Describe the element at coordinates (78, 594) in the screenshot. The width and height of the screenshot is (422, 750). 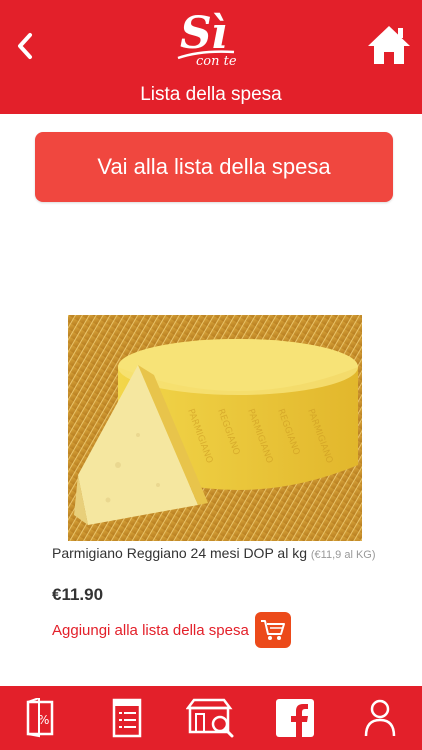
I see `product-price: €11.90` at that location.